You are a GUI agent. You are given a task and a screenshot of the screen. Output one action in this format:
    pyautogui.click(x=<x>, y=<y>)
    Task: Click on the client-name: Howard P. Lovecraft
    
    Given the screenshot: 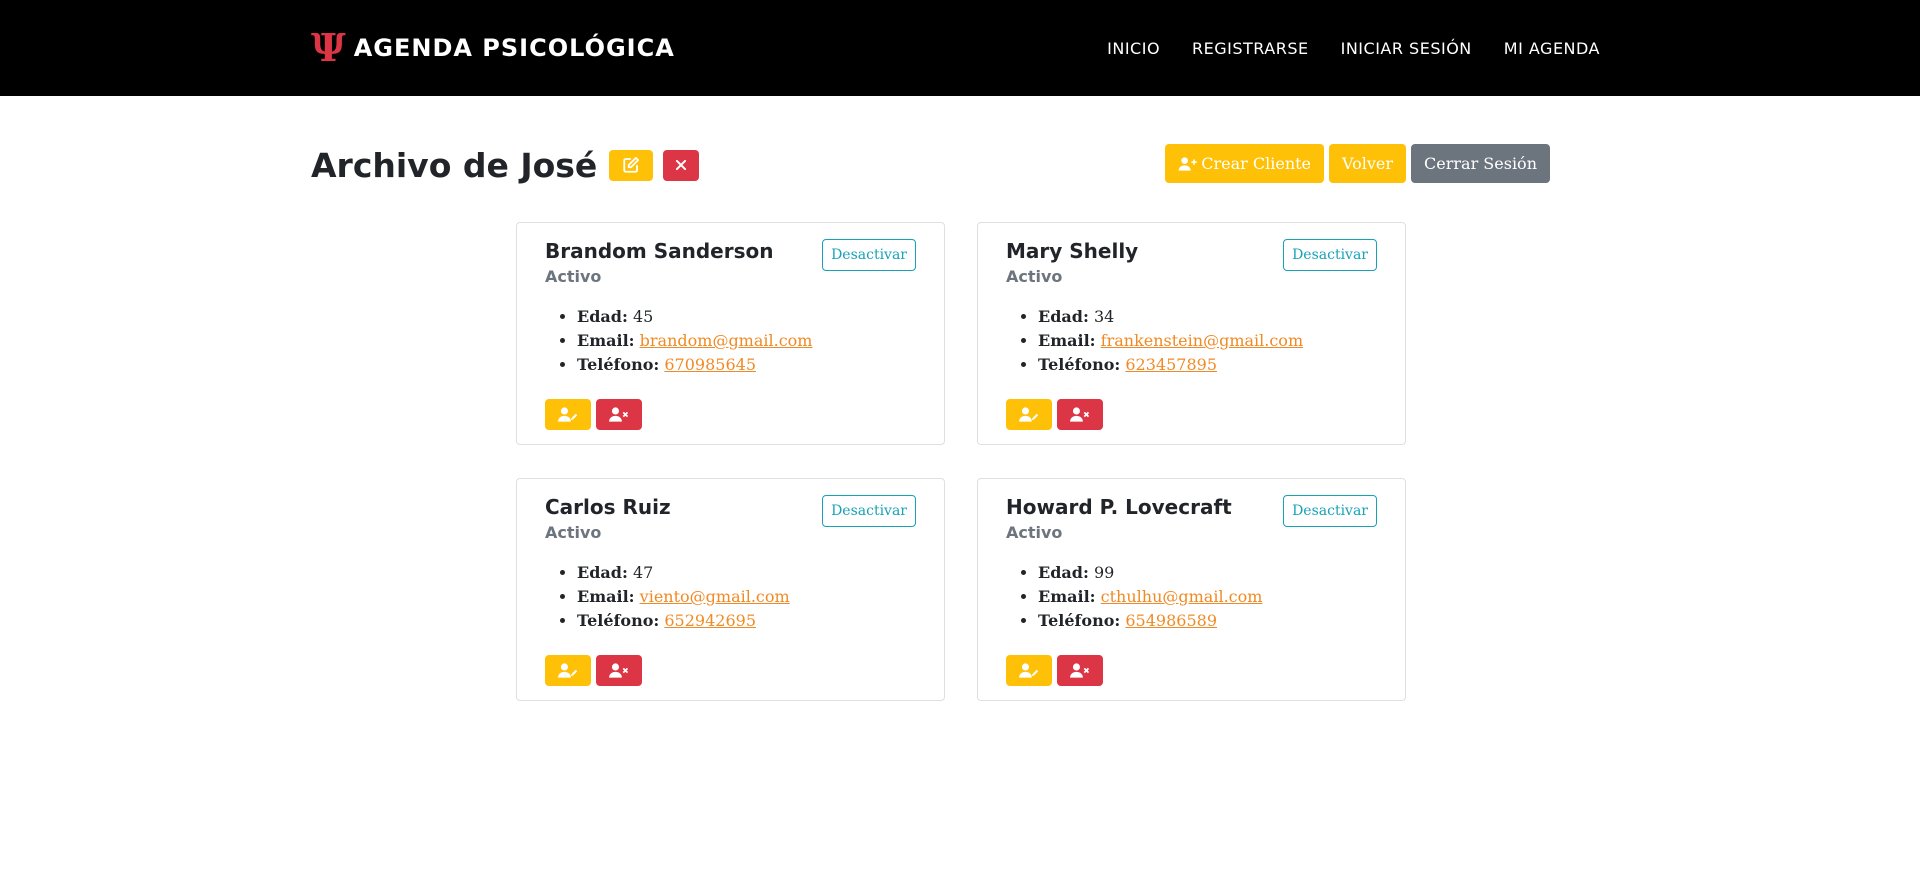 What is the action you would take?
    pyautogui.click(x=1119, y=507)
    